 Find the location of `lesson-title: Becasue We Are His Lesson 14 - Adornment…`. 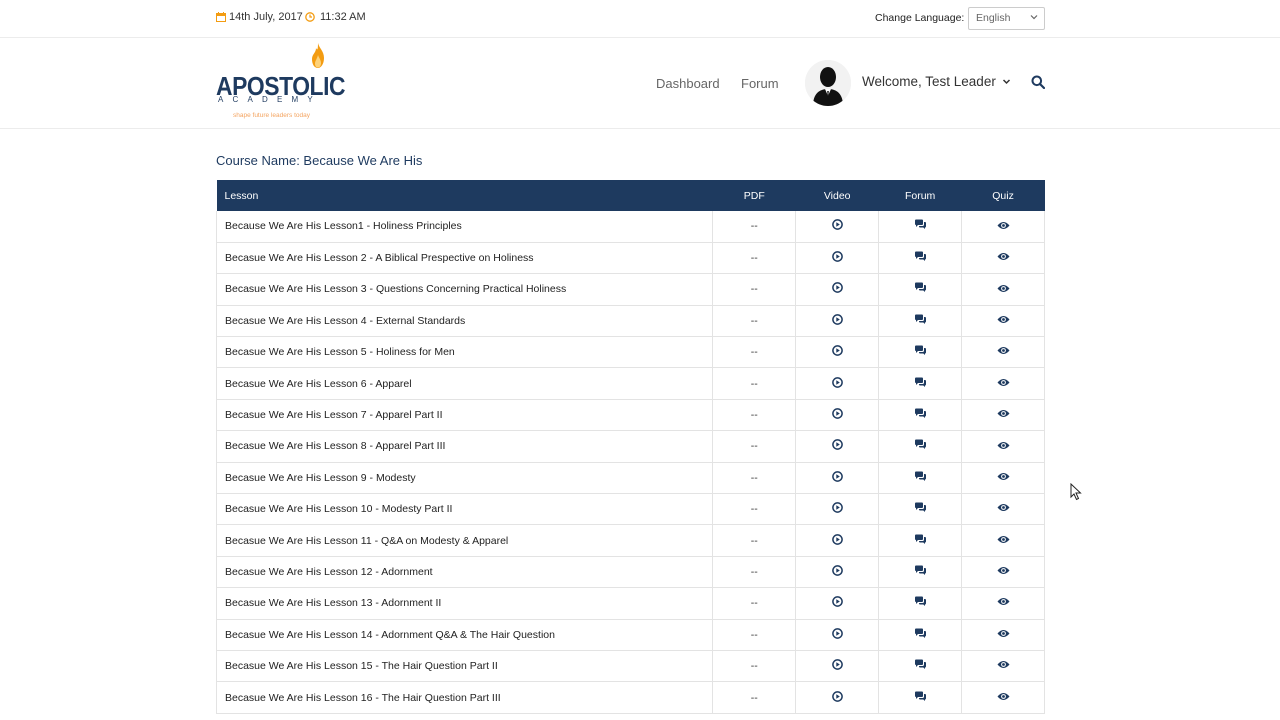

lesson-title: Becasue We Are His Lesson 14 - Adornment… is located at coordinates (464, 635).